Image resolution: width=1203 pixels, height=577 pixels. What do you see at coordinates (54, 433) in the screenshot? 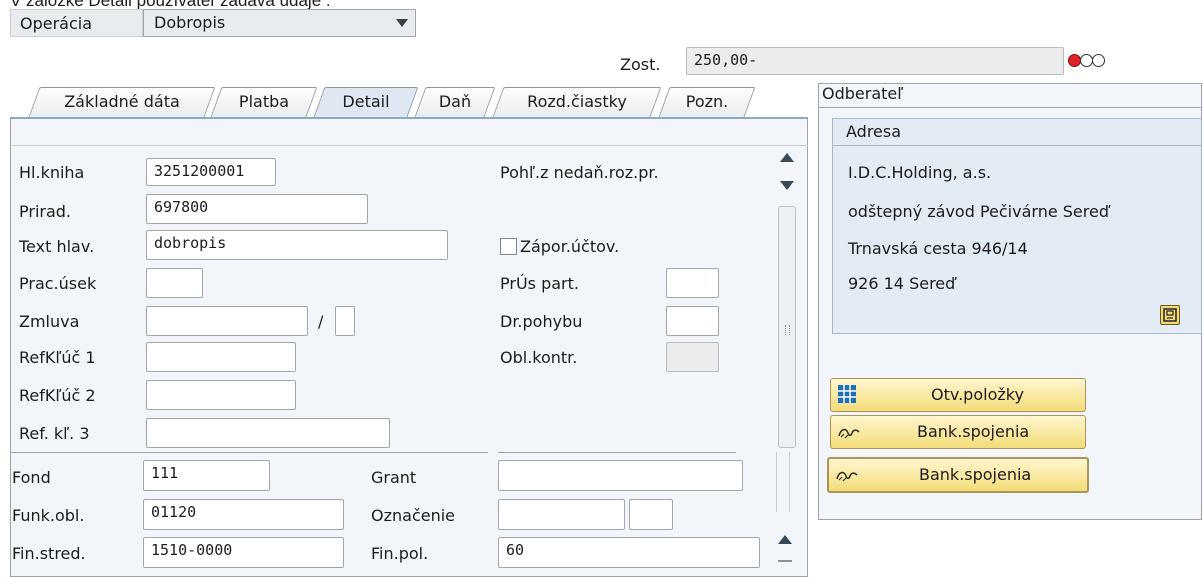
I see `refkl3-label: Ref. kľ. 3` at bounding box center [54, 433].